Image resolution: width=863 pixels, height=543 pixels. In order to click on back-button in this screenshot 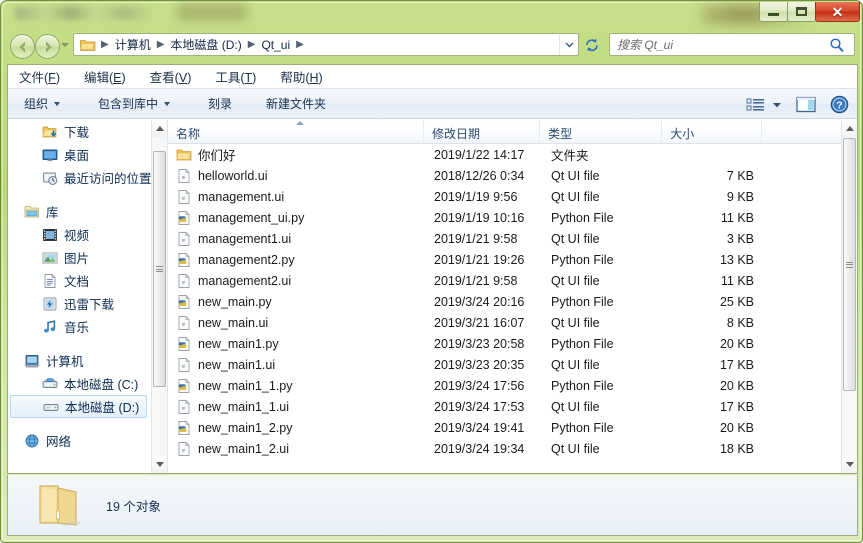, I will do `click(22, 46)`.